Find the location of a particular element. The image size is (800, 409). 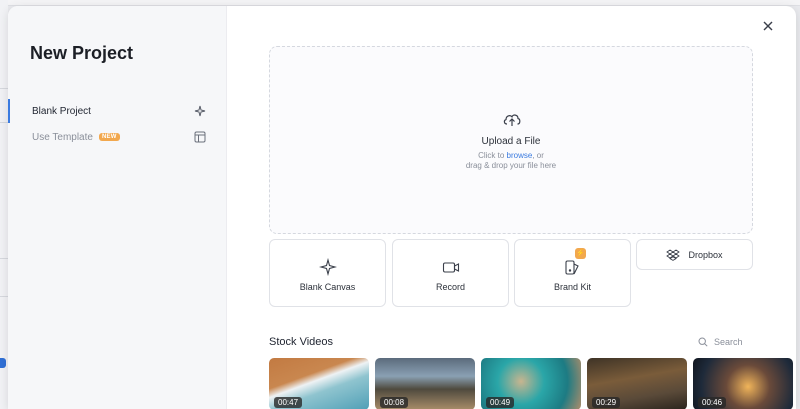

video-duration: 00:08 is located at coordinates (394, 402).